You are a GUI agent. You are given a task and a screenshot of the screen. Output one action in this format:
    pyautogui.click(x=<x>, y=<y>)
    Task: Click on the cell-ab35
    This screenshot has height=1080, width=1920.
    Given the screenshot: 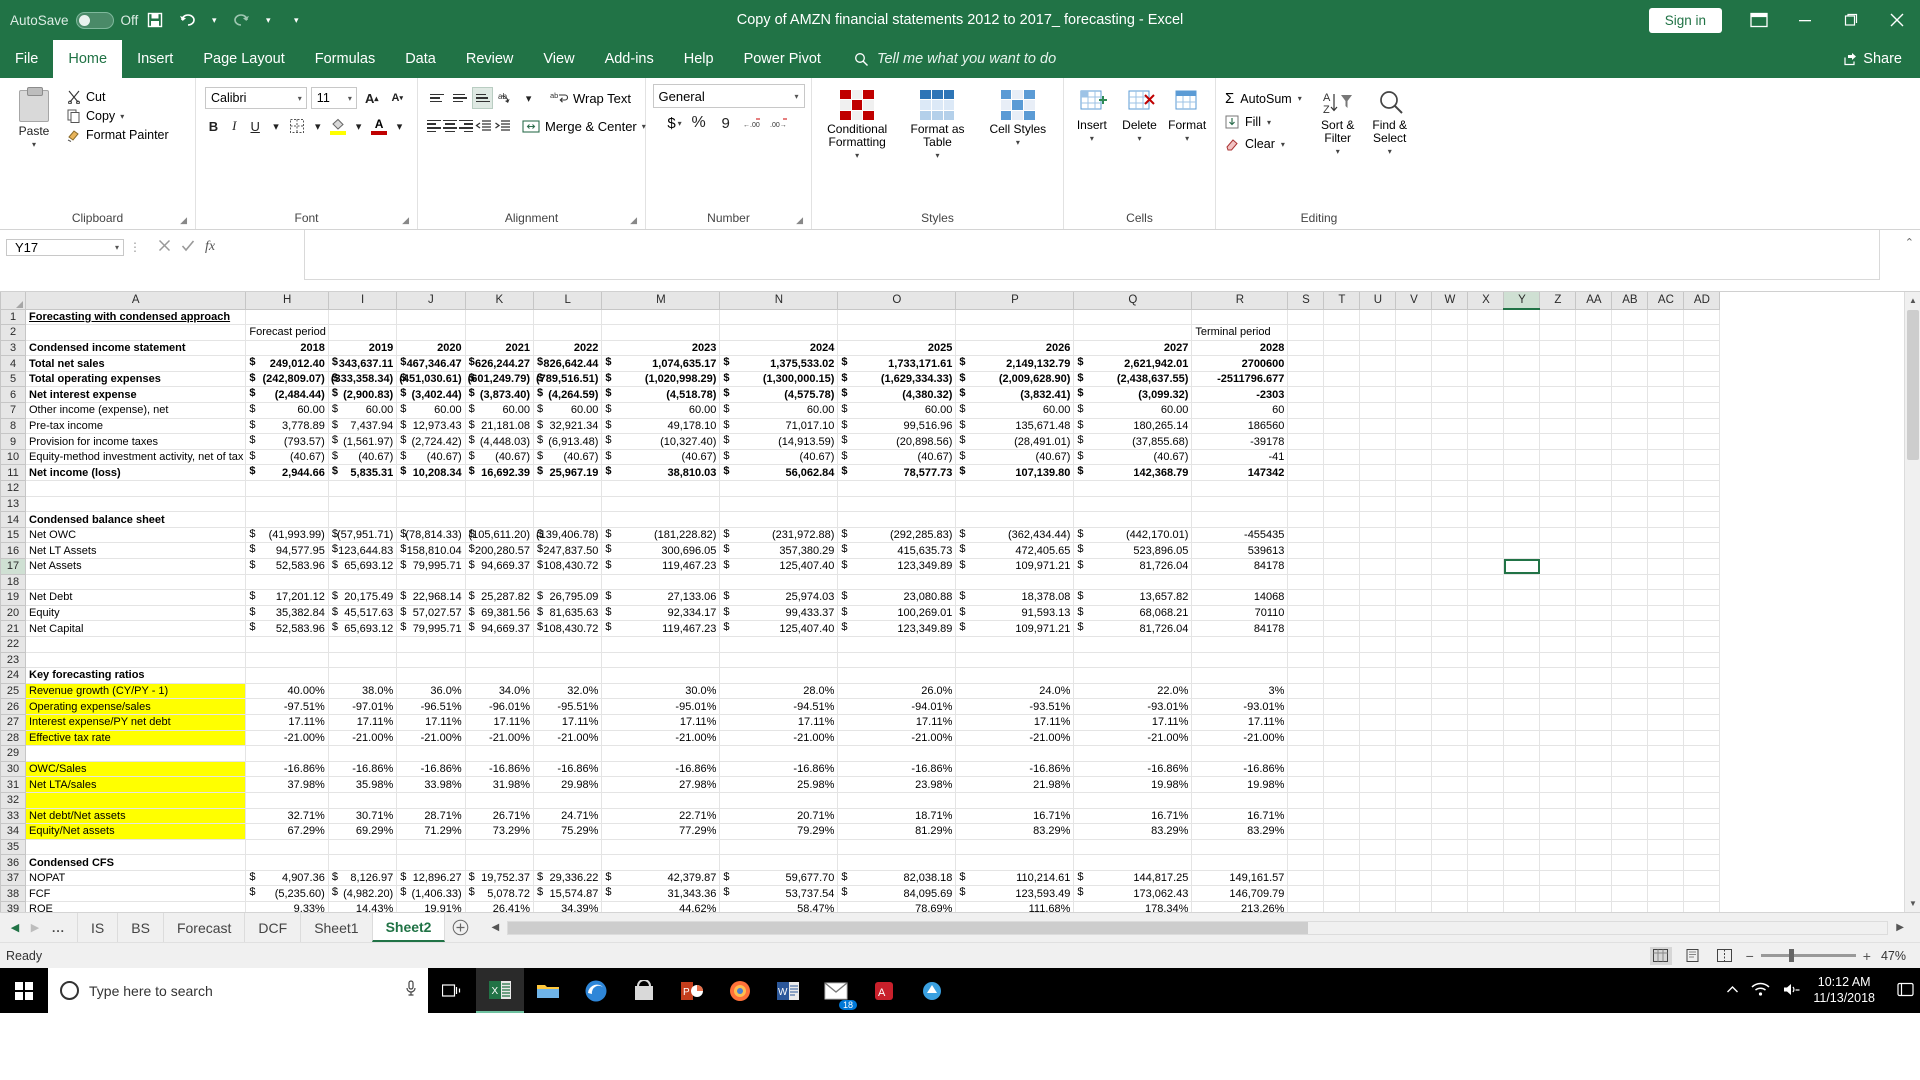 What is the action you would take?
    pyautogui.click(x=1630, y=847)
    